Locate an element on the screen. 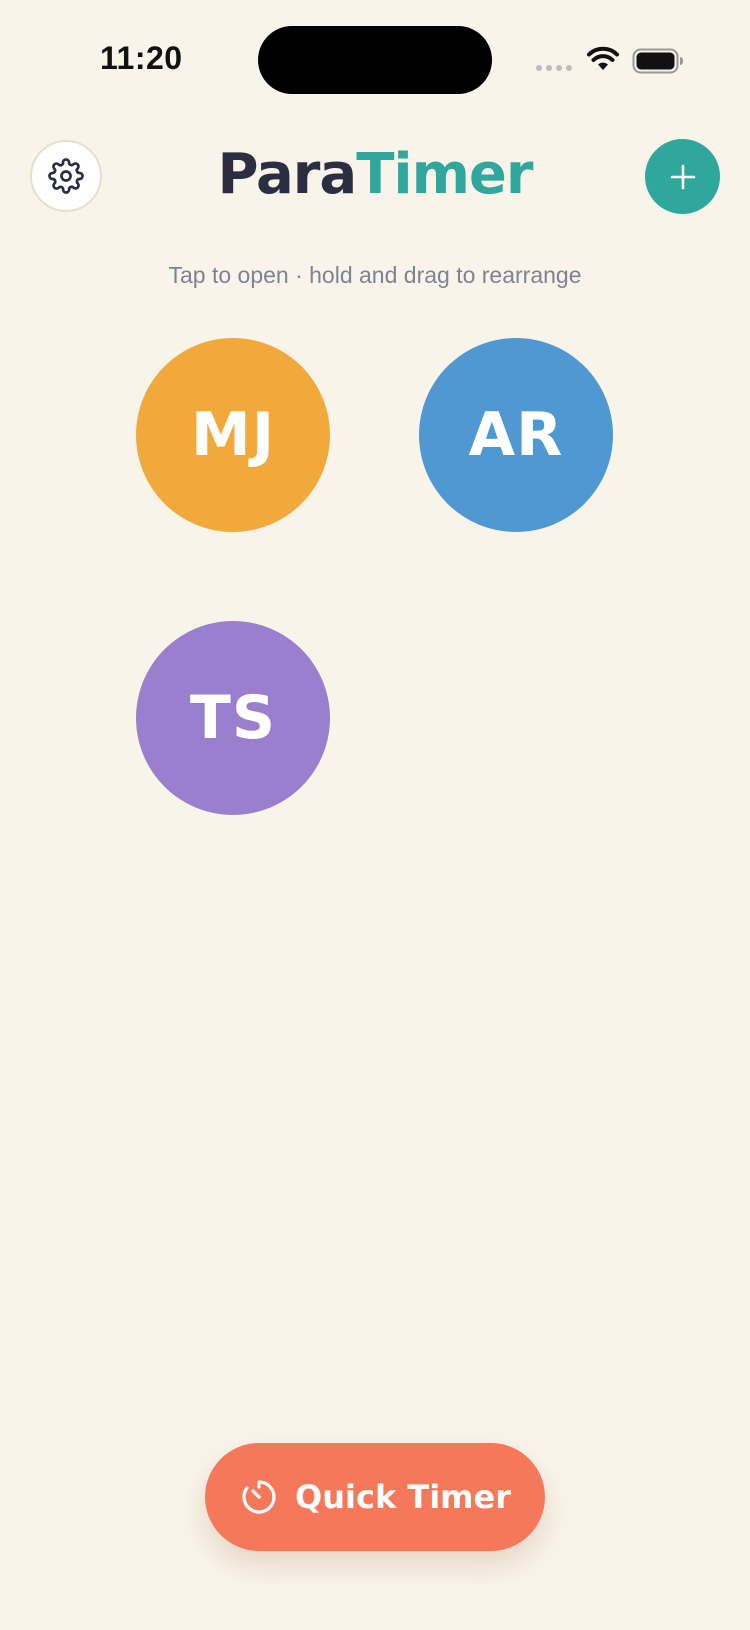 The image size is (750, 1630). quick-timer-label: Quick Timer is located at coordinates (403, 1497).